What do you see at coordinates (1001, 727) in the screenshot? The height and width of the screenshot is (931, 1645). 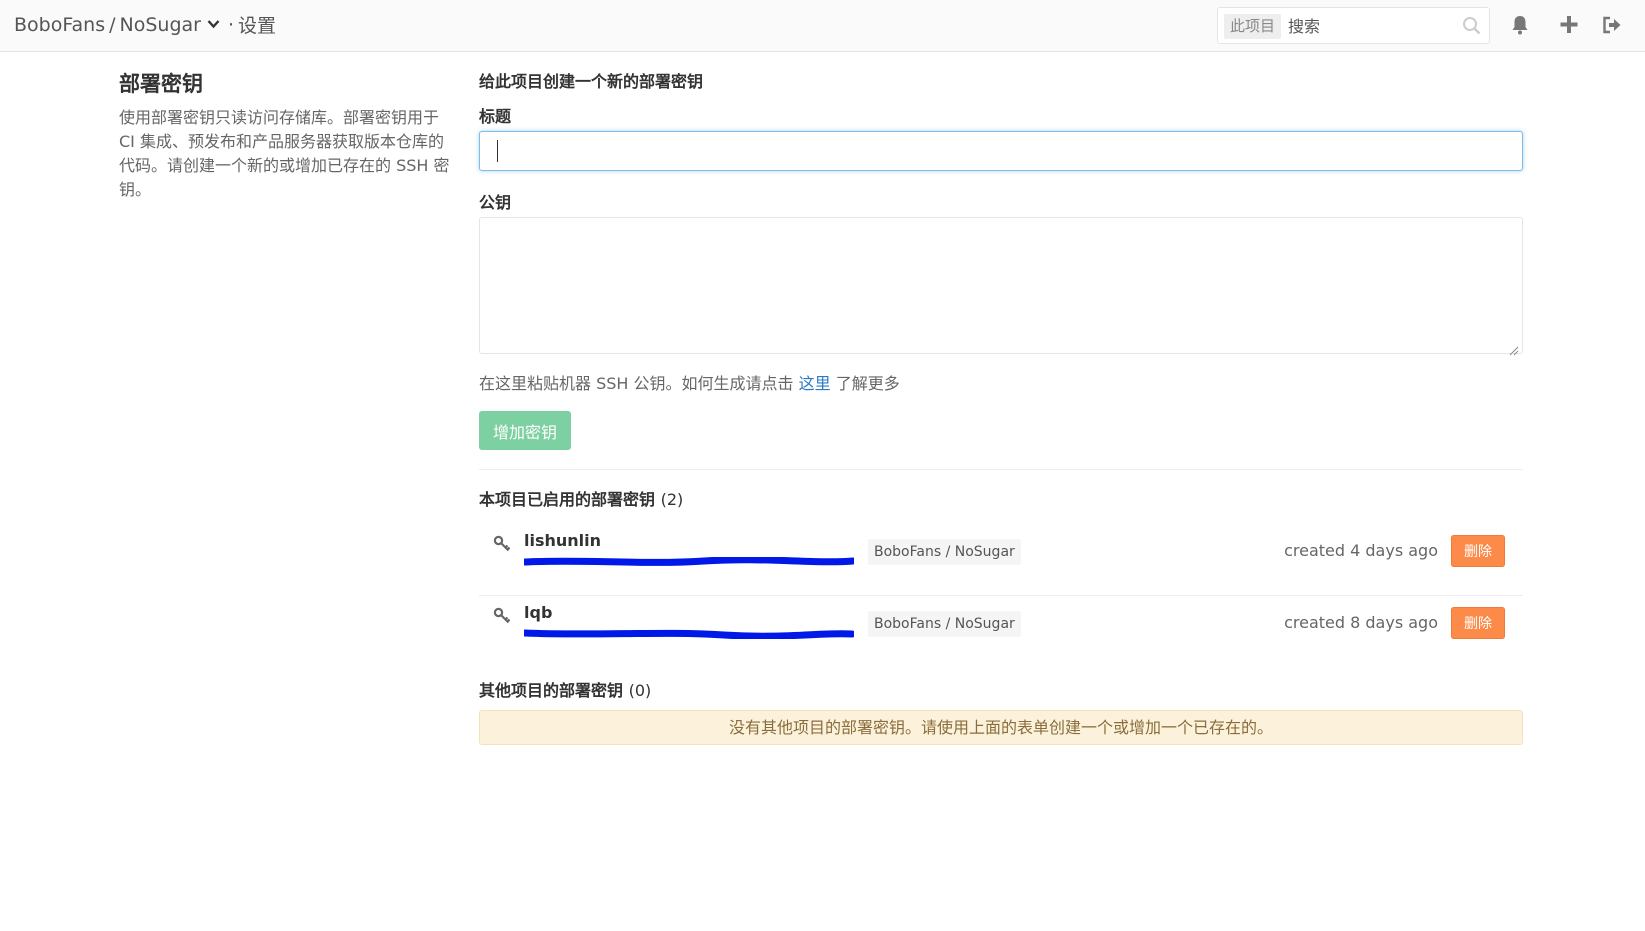 I see `empty-notice: 没有其他项目的部署密钥。请使用上面的表单创建一个或增加一个已存在的。` at bounding box center [1001, 727].